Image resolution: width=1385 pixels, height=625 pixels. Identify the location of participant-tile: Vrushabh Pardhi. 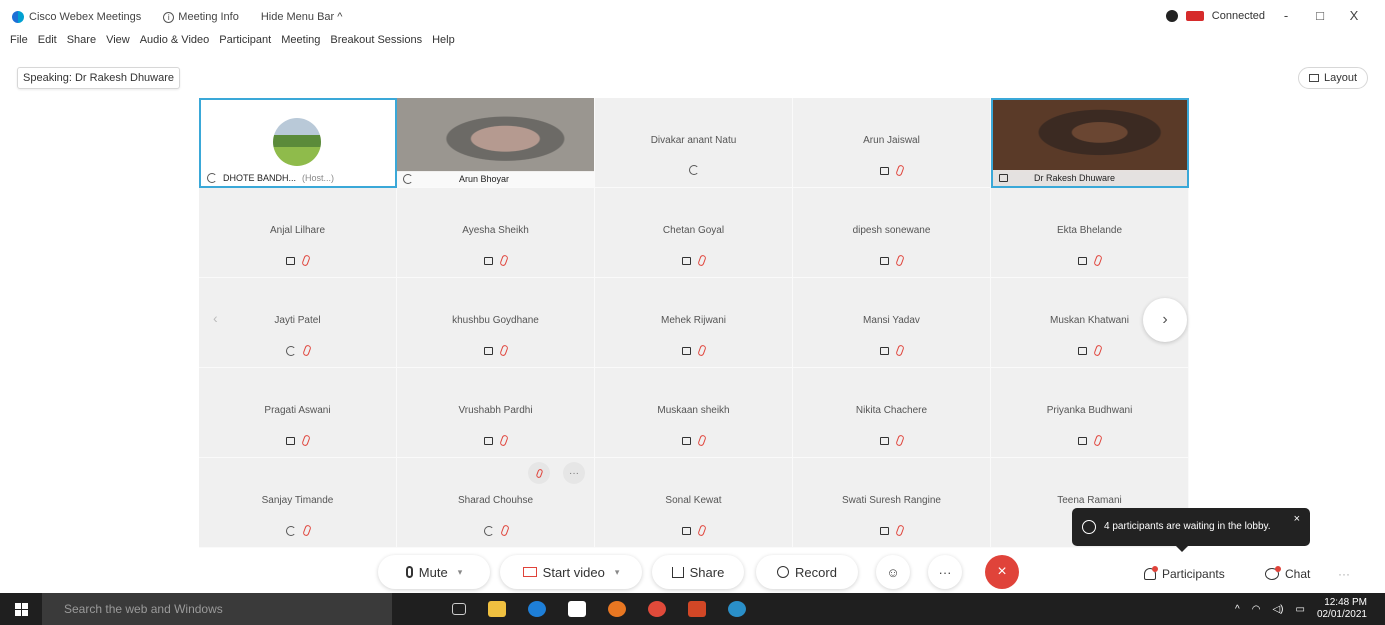
(496, 413).